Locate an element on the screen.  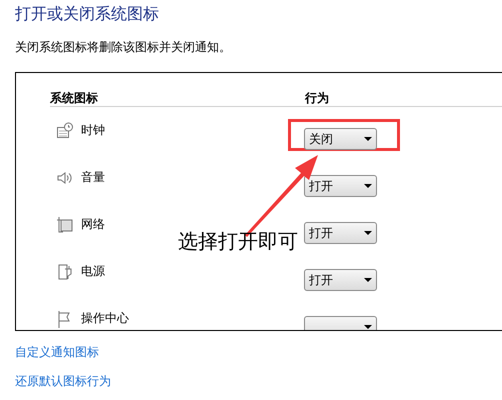
page-title: 打开或关闭系统图标 is located at coordinates (87, 15).